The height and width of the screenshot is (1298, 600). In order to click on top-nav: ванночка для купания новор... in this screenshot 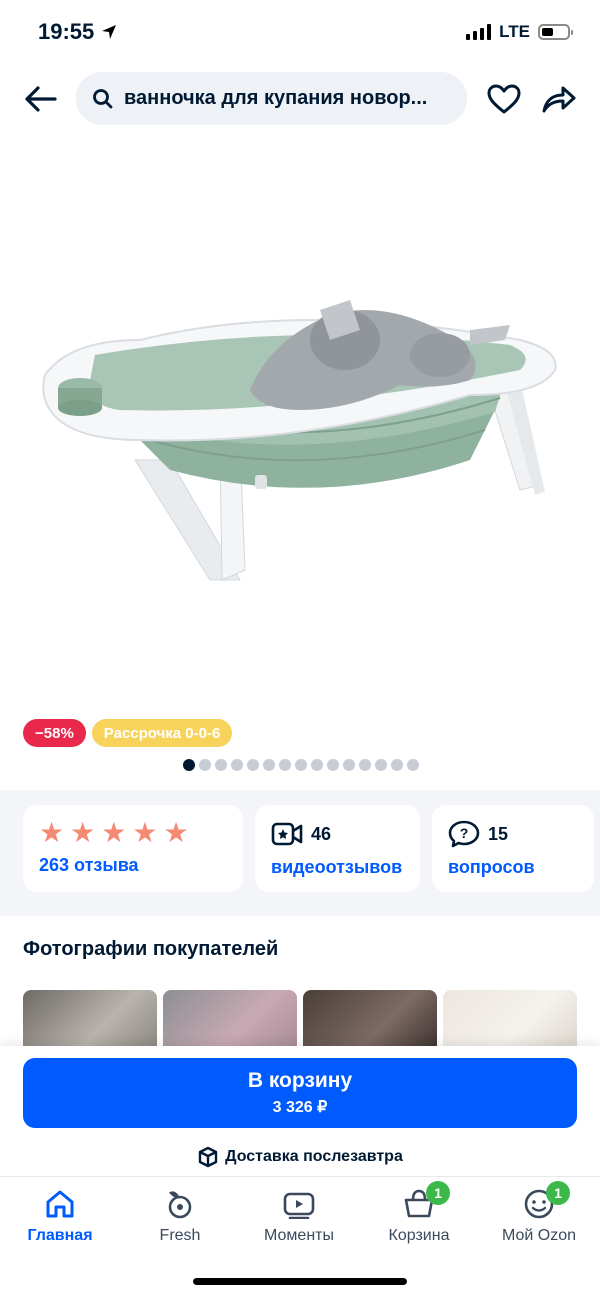, I will do `click(300, 99)`.